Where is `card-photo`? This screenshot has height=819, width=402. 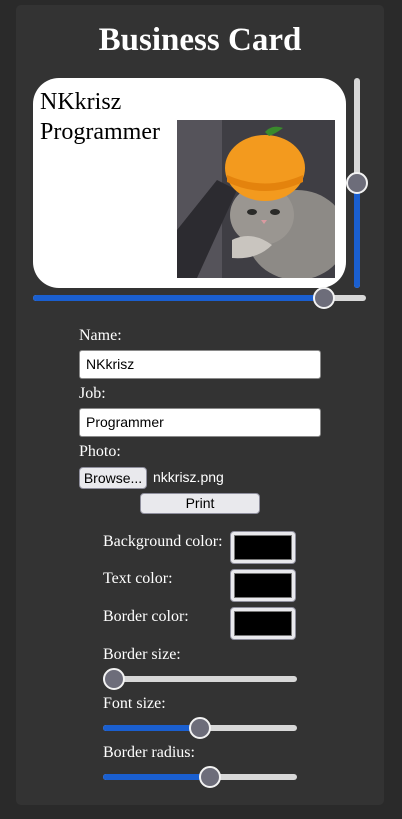
card-photo is located at coordinates (256, 199).